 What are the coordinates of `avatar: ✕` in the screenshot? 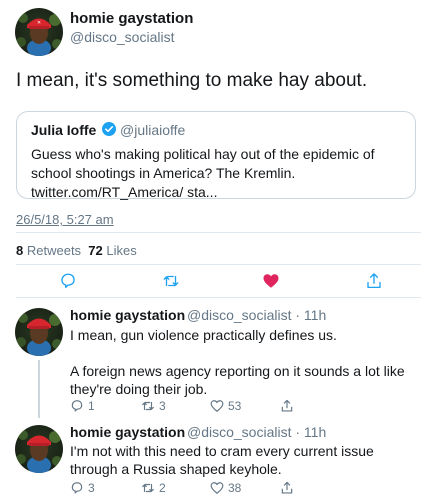 It's located at (39, 32).